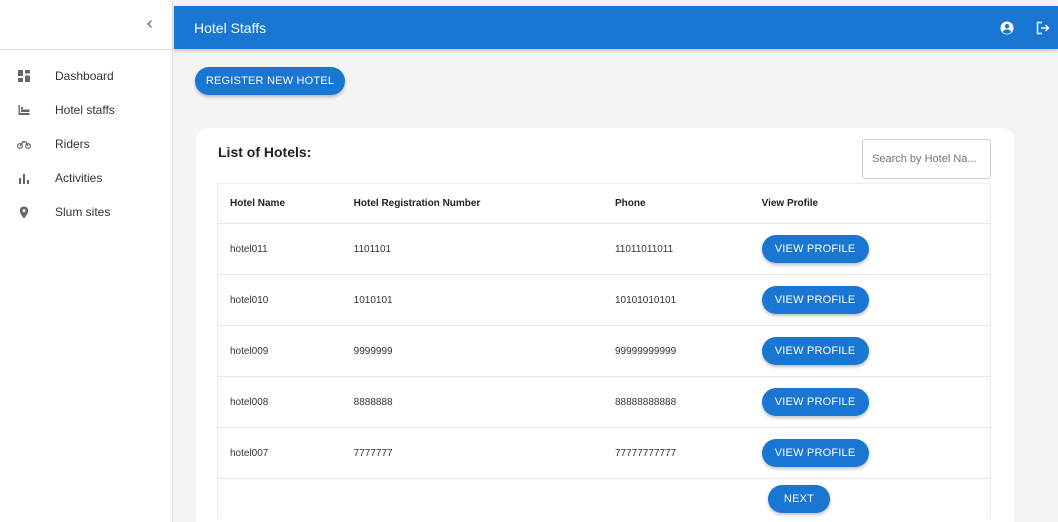 The image size is (1058, 522). Describe the element at coordinates (373, 402) in the screenshot. I see `registration-number-cell: 8888888` at that location.